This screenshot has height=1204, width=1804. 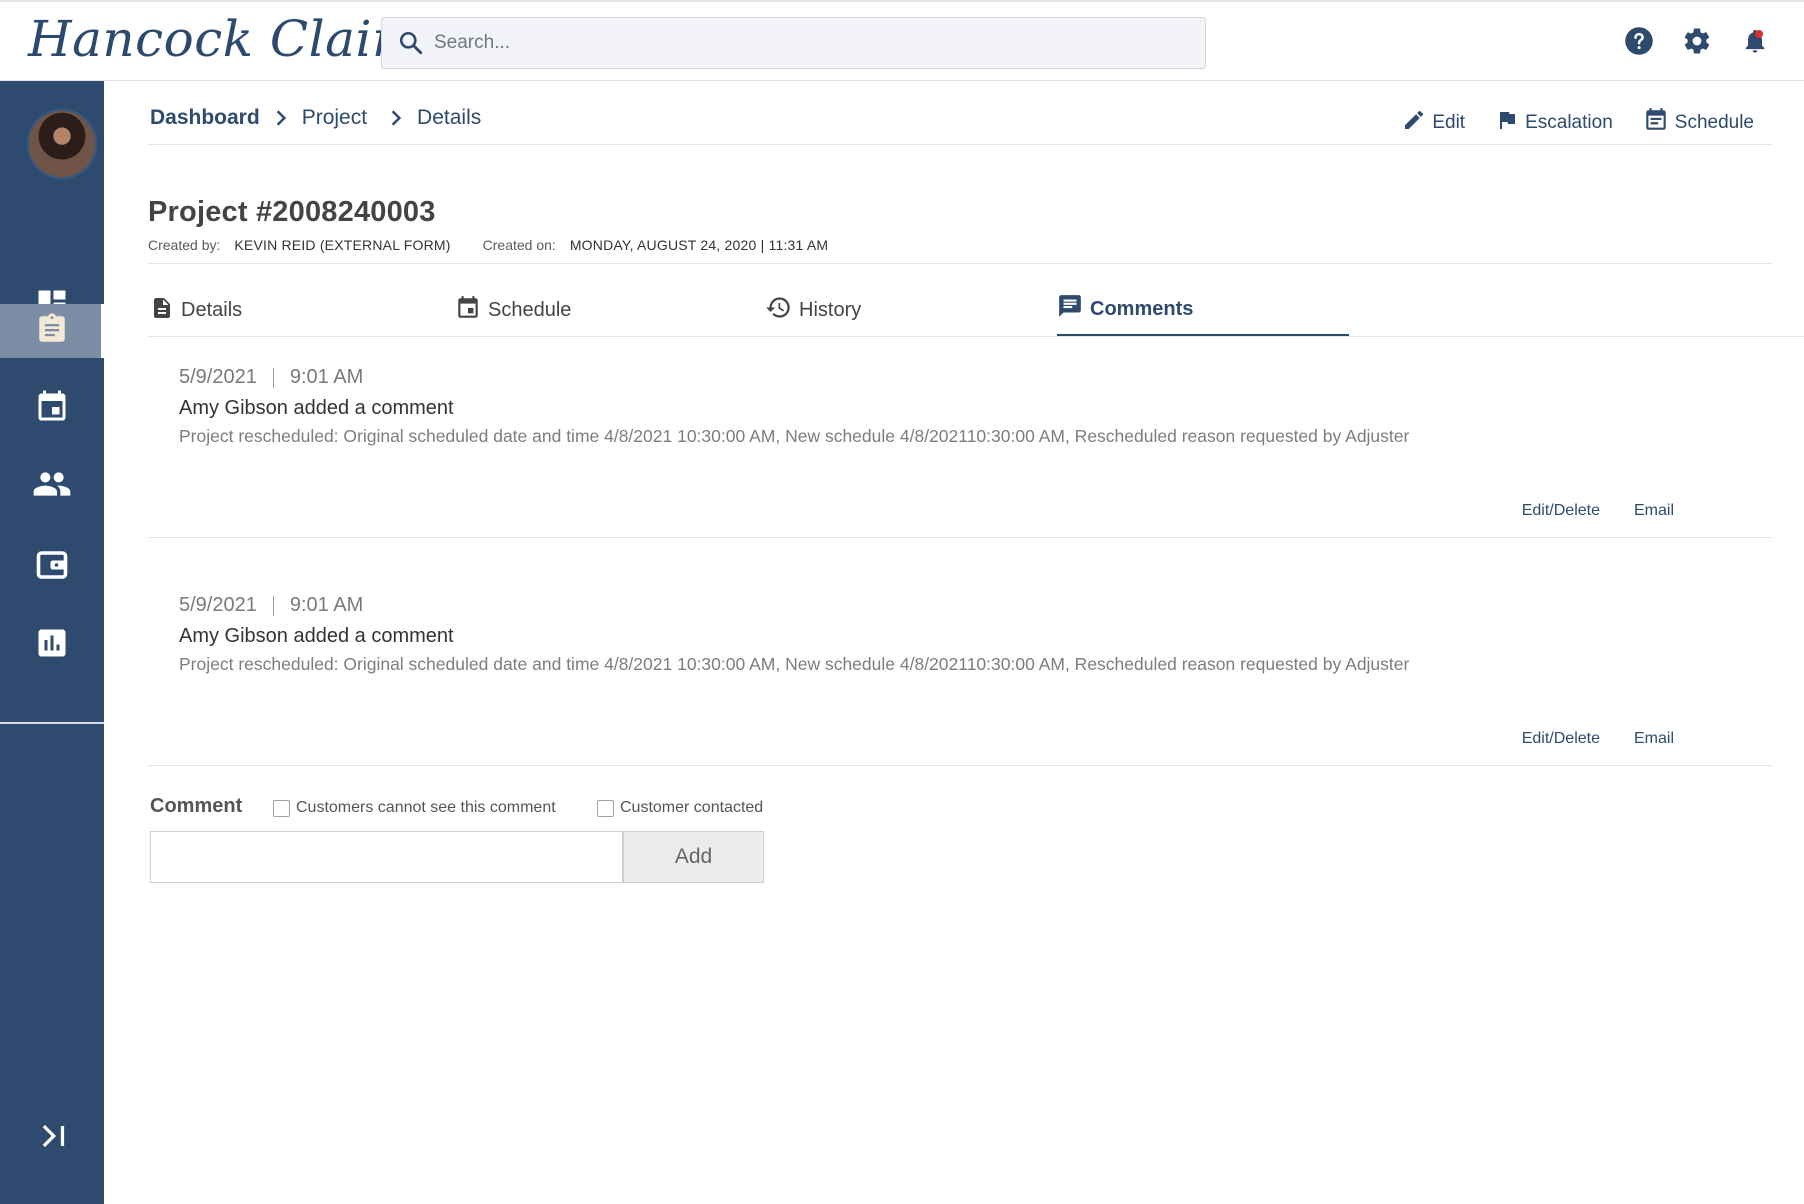 I want to click on schedule-label: Schedule, so click(x=1714, y=122).